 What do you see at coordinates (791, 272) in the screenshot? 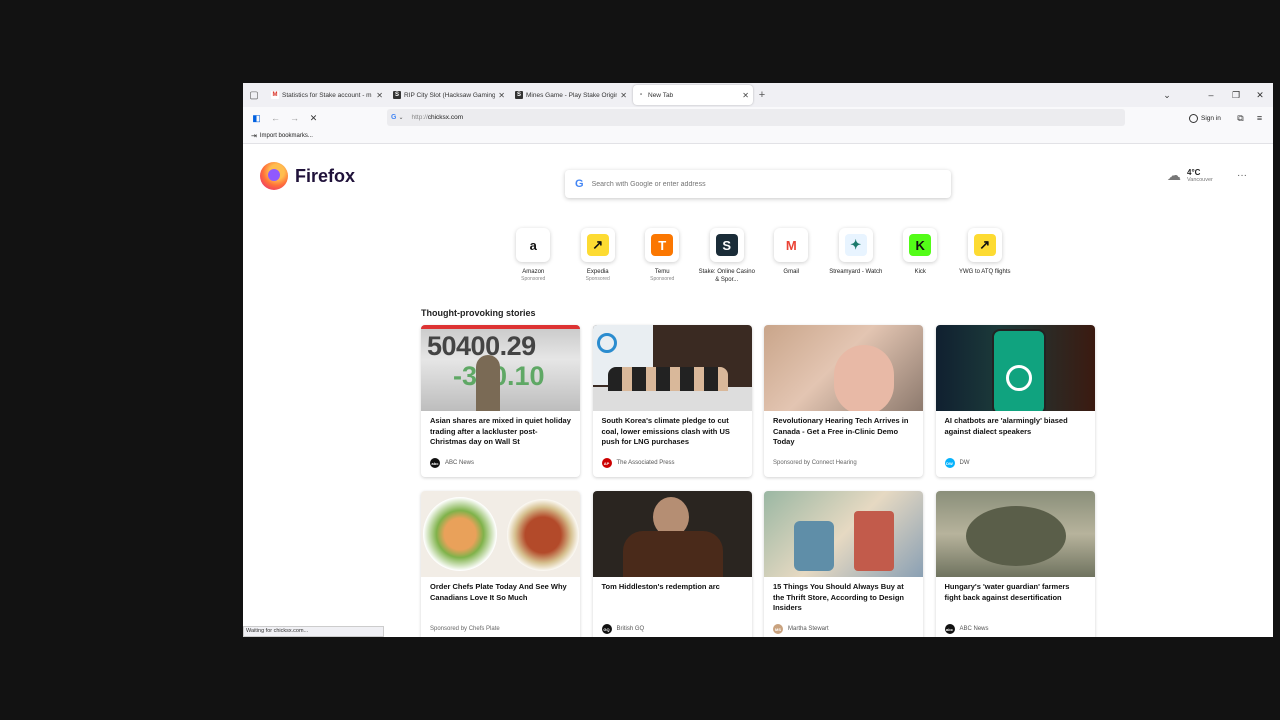
I see `top-site-label: Gmail` at bounding box center [791, 272].